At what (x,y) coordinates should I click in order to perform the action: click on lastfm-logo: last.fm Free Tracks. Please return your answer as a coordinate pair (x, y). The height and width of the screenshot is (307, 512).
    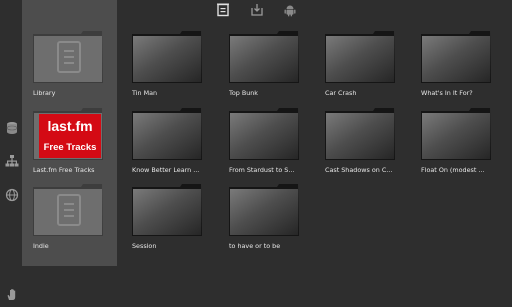
    Looking at the image, I should click on (70, 136).